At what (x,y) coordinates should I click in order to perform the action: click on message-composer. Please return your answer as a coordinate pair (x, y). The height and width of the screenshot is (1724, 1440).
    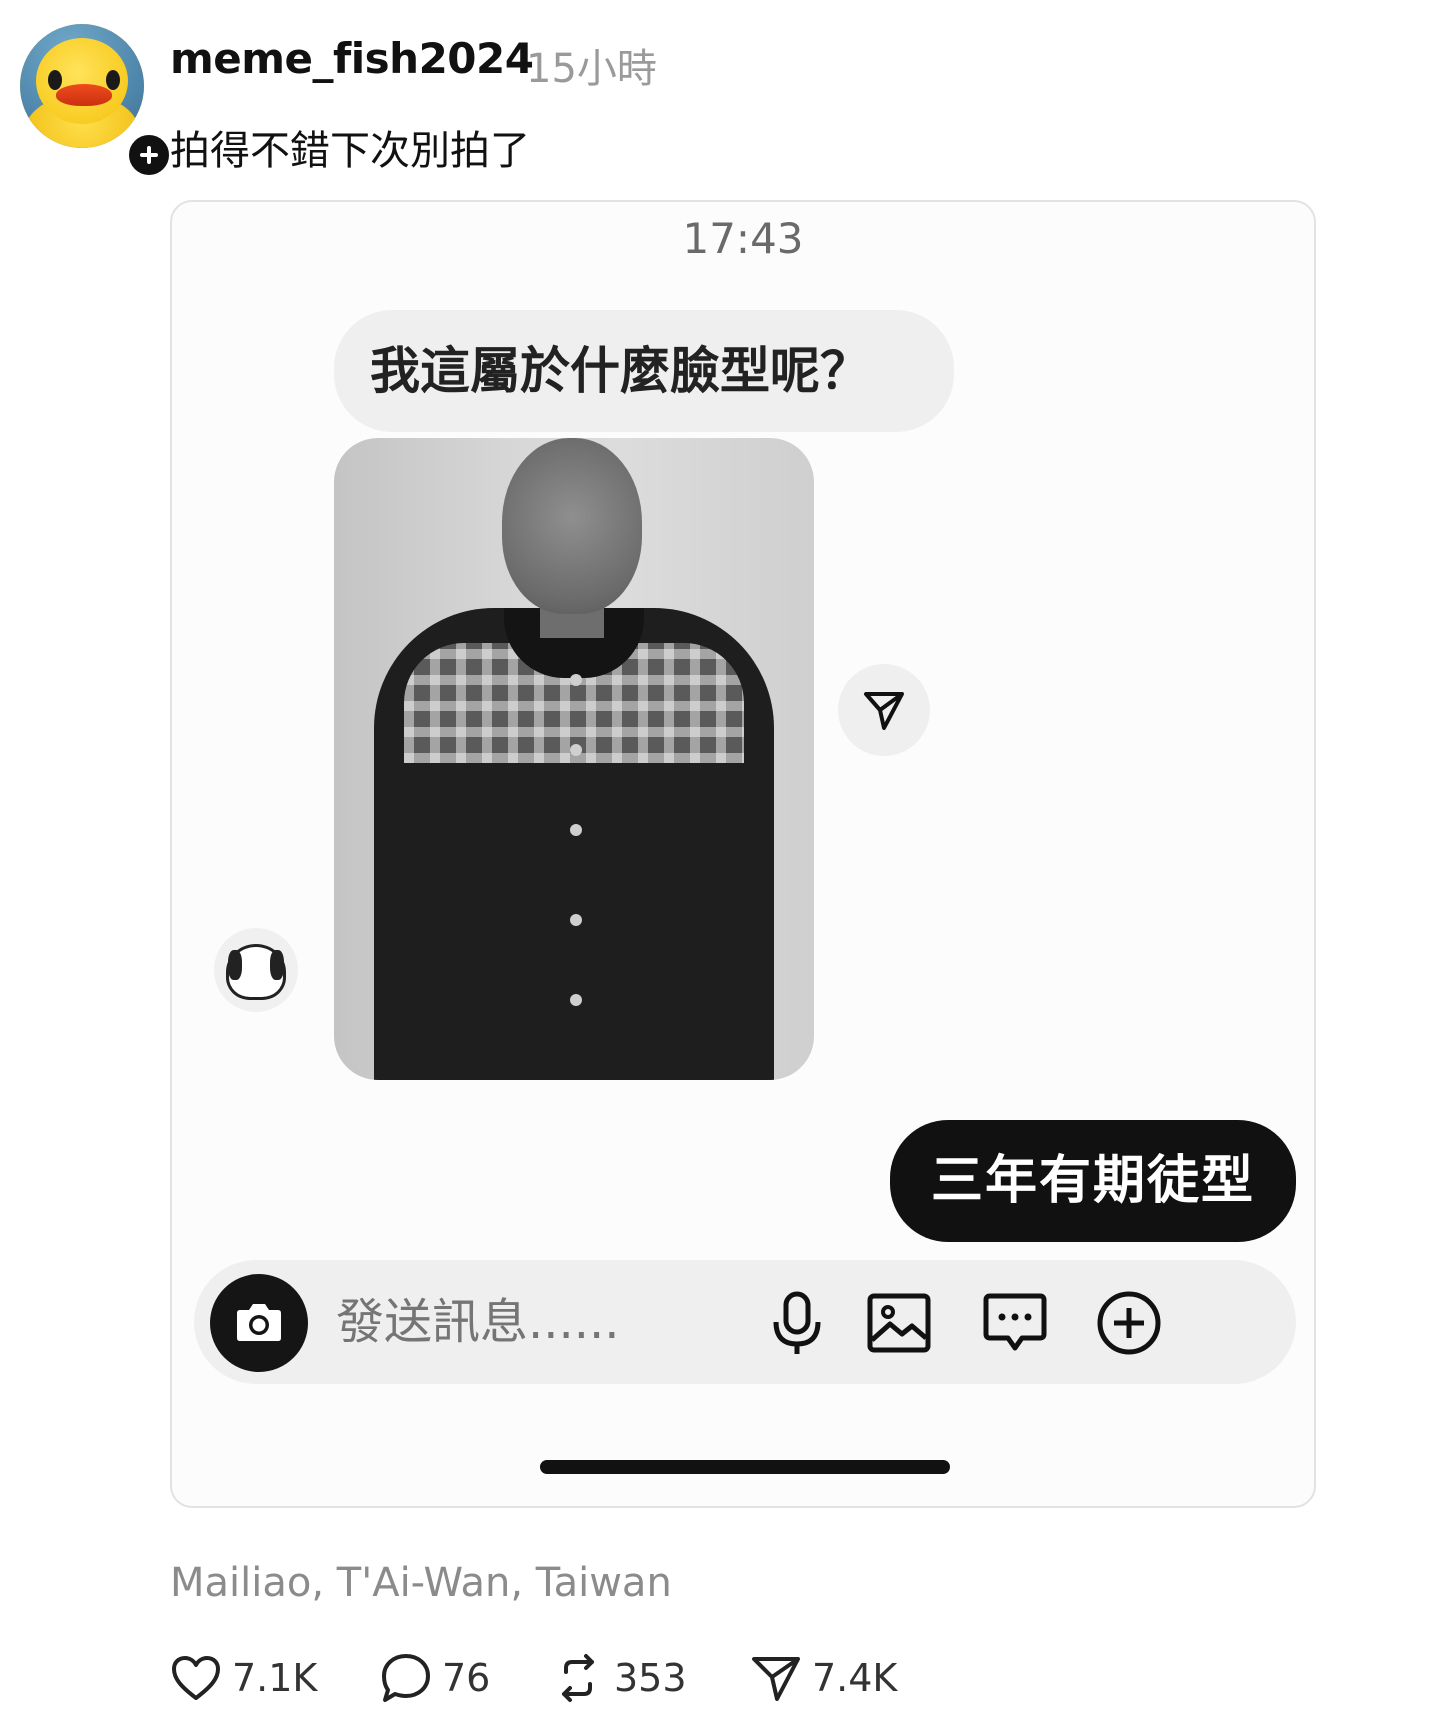
    Looking at the image, I should click on (745, 1322).